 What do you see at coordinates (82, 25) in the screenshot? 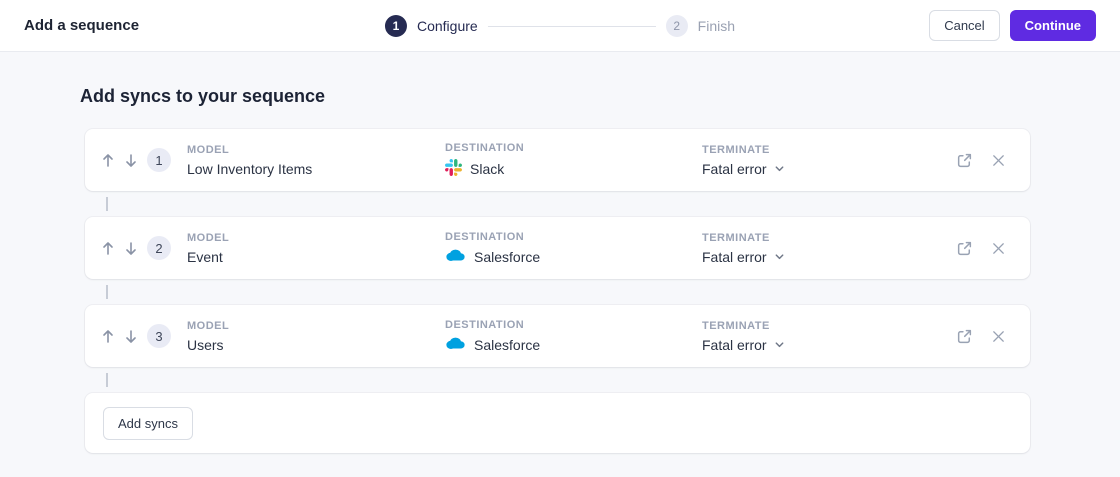
I see `page-title: Add a sequence` at bounding box center [82, 25].